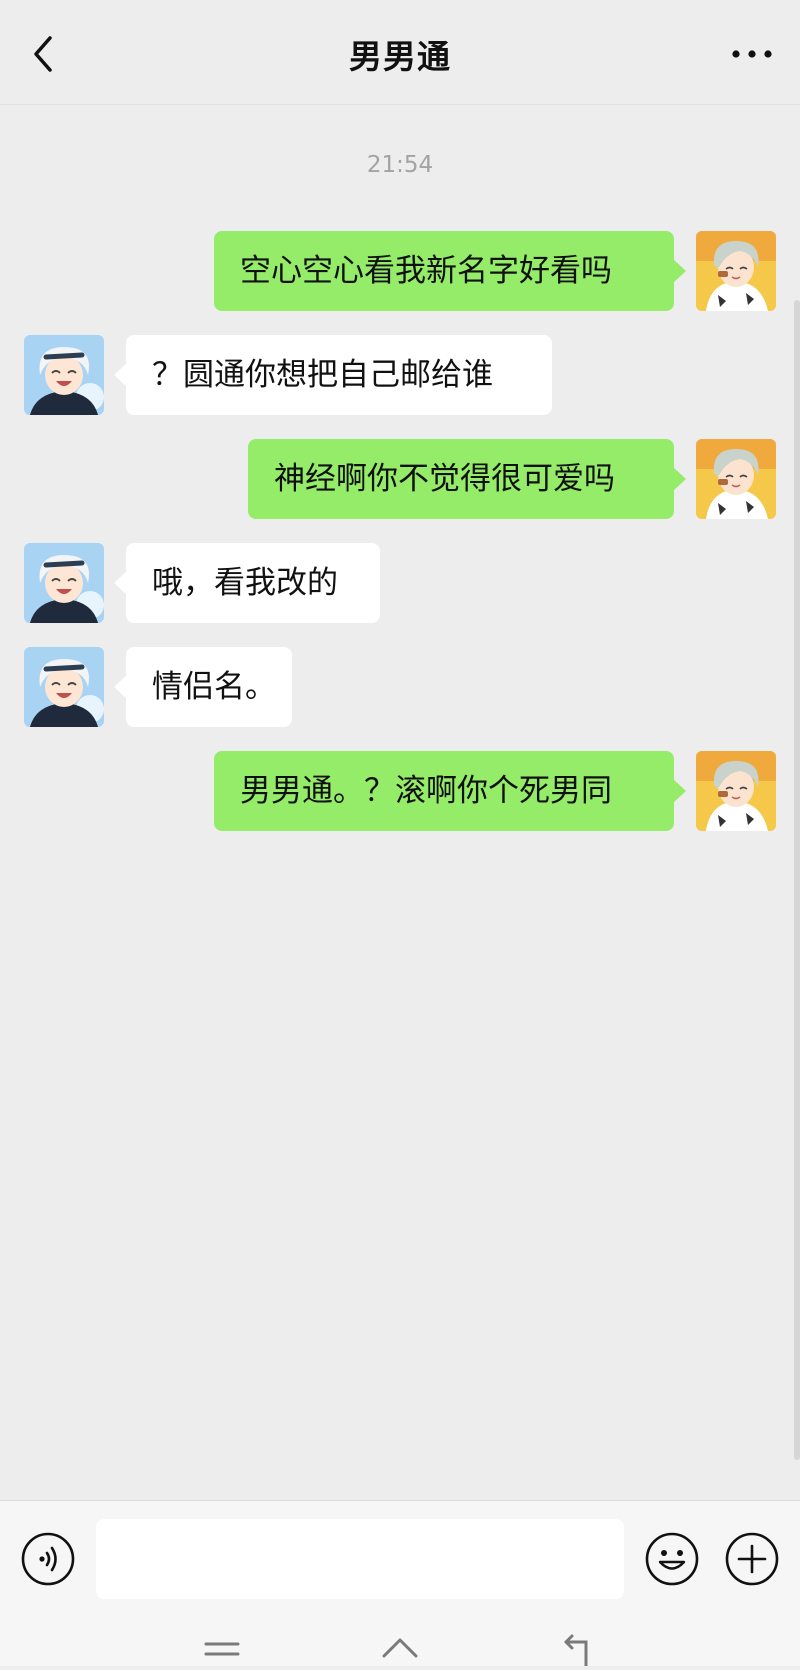 The image size is (800, 1670). I want to click on message-bubble-incoming: ？圆通你想把自己邮给谁, so click(333, 375).